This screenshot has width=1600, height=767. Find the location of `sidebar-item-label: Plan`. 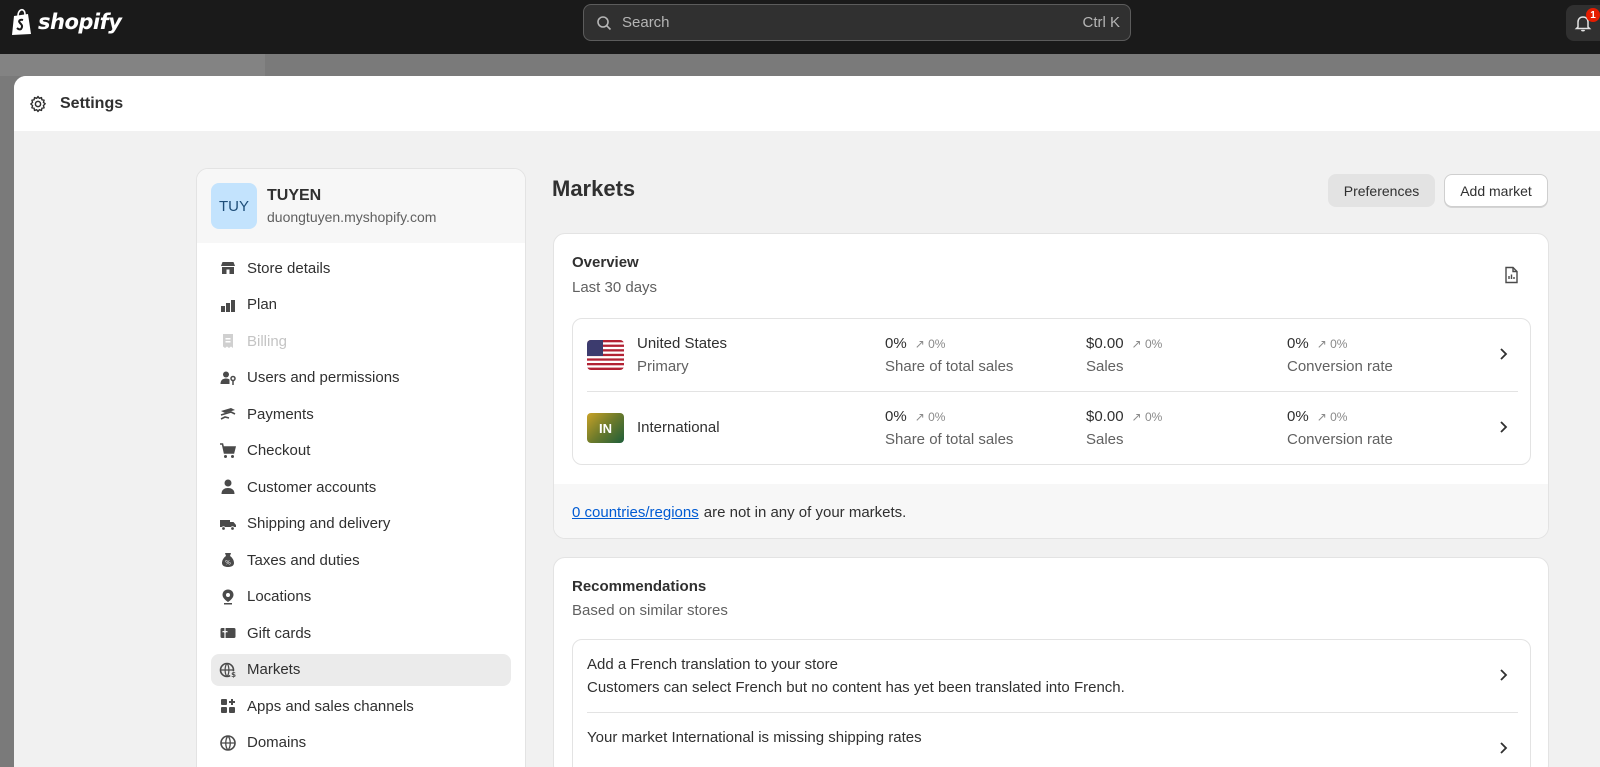

sidebar-item-label: Plan is located at coordinates (262, 304).